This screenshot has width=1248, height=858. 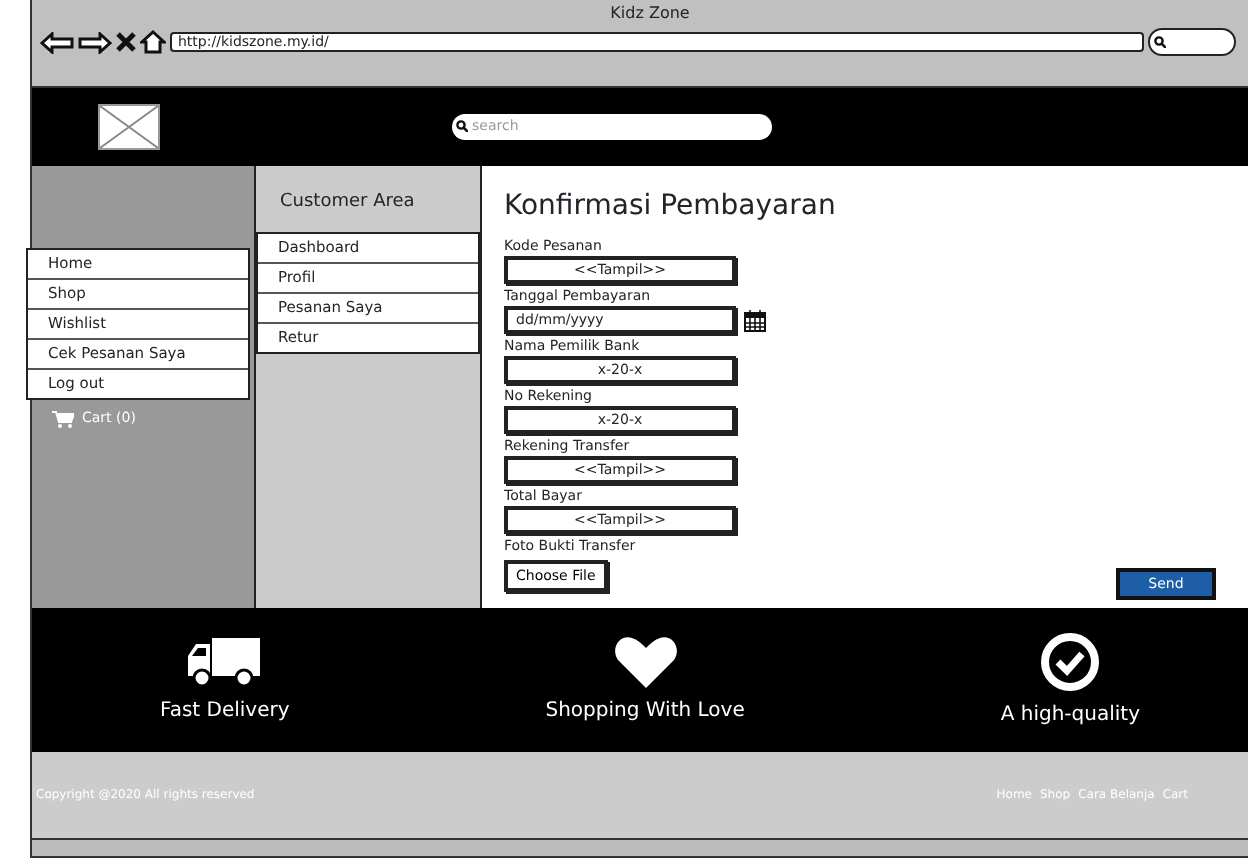 I want to click on window-title: Kidz Zone, so click(x=650, y=14).